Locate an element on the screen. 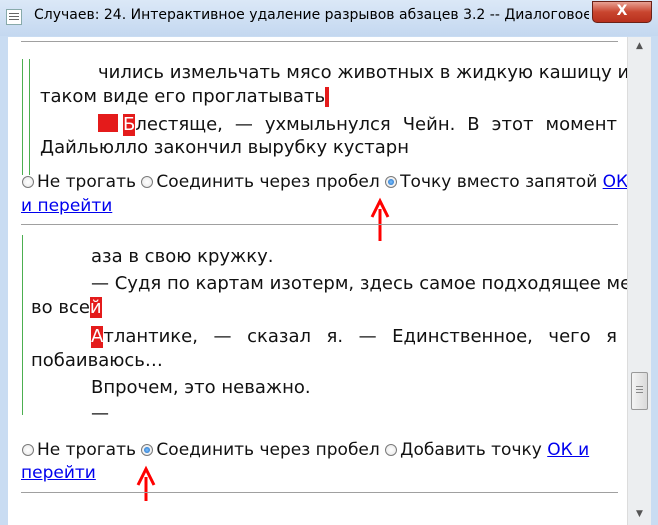  options-row: перейти is located at coordinates (58, 473).